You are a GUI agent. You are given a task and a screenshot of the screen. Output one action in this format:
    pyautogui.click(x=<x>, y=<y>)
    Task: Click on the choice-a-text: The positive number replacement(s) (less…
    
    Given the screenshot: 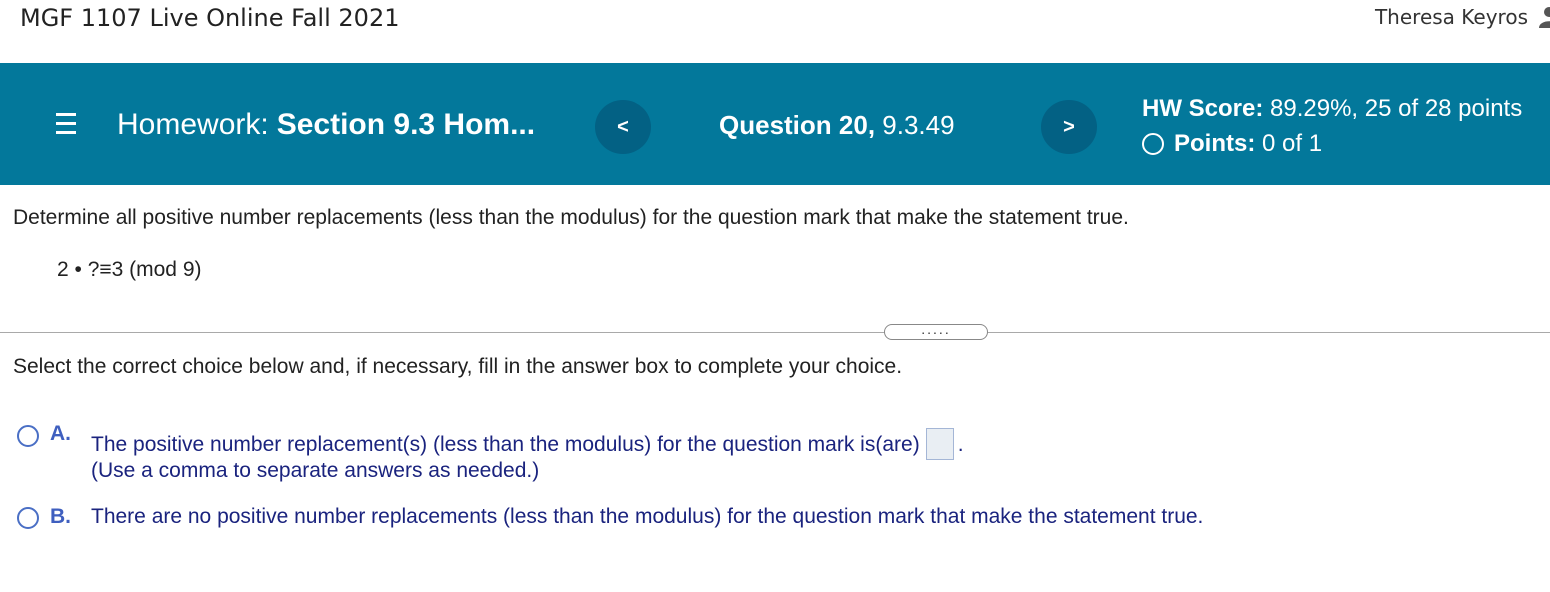 What is the action you would take?
    pyautogui.click(x=527, y=444)
    